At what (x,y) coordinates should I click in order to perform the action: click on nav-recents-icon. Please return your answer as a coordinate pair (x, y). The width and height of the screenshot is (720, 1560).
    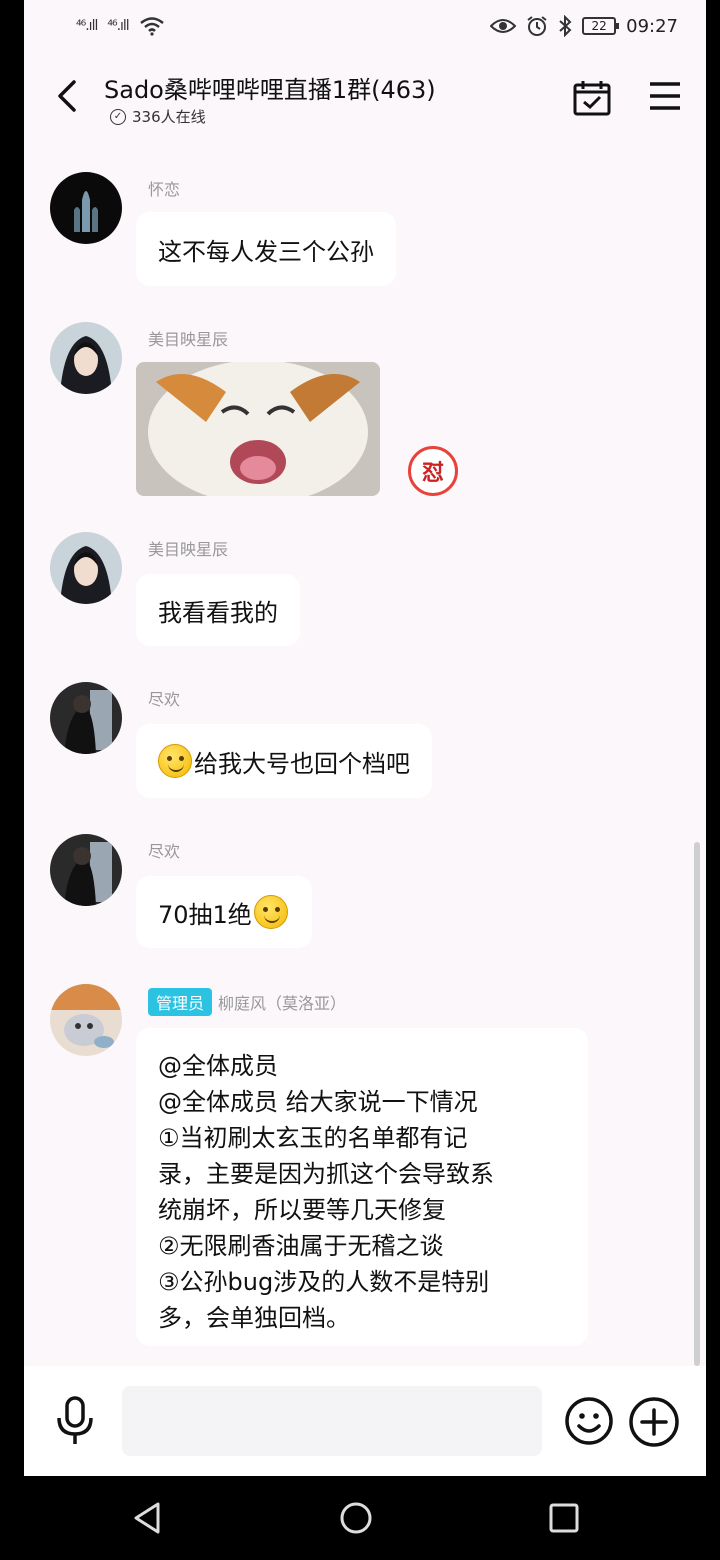
    Looking at the image, I should click on (564, 1518).